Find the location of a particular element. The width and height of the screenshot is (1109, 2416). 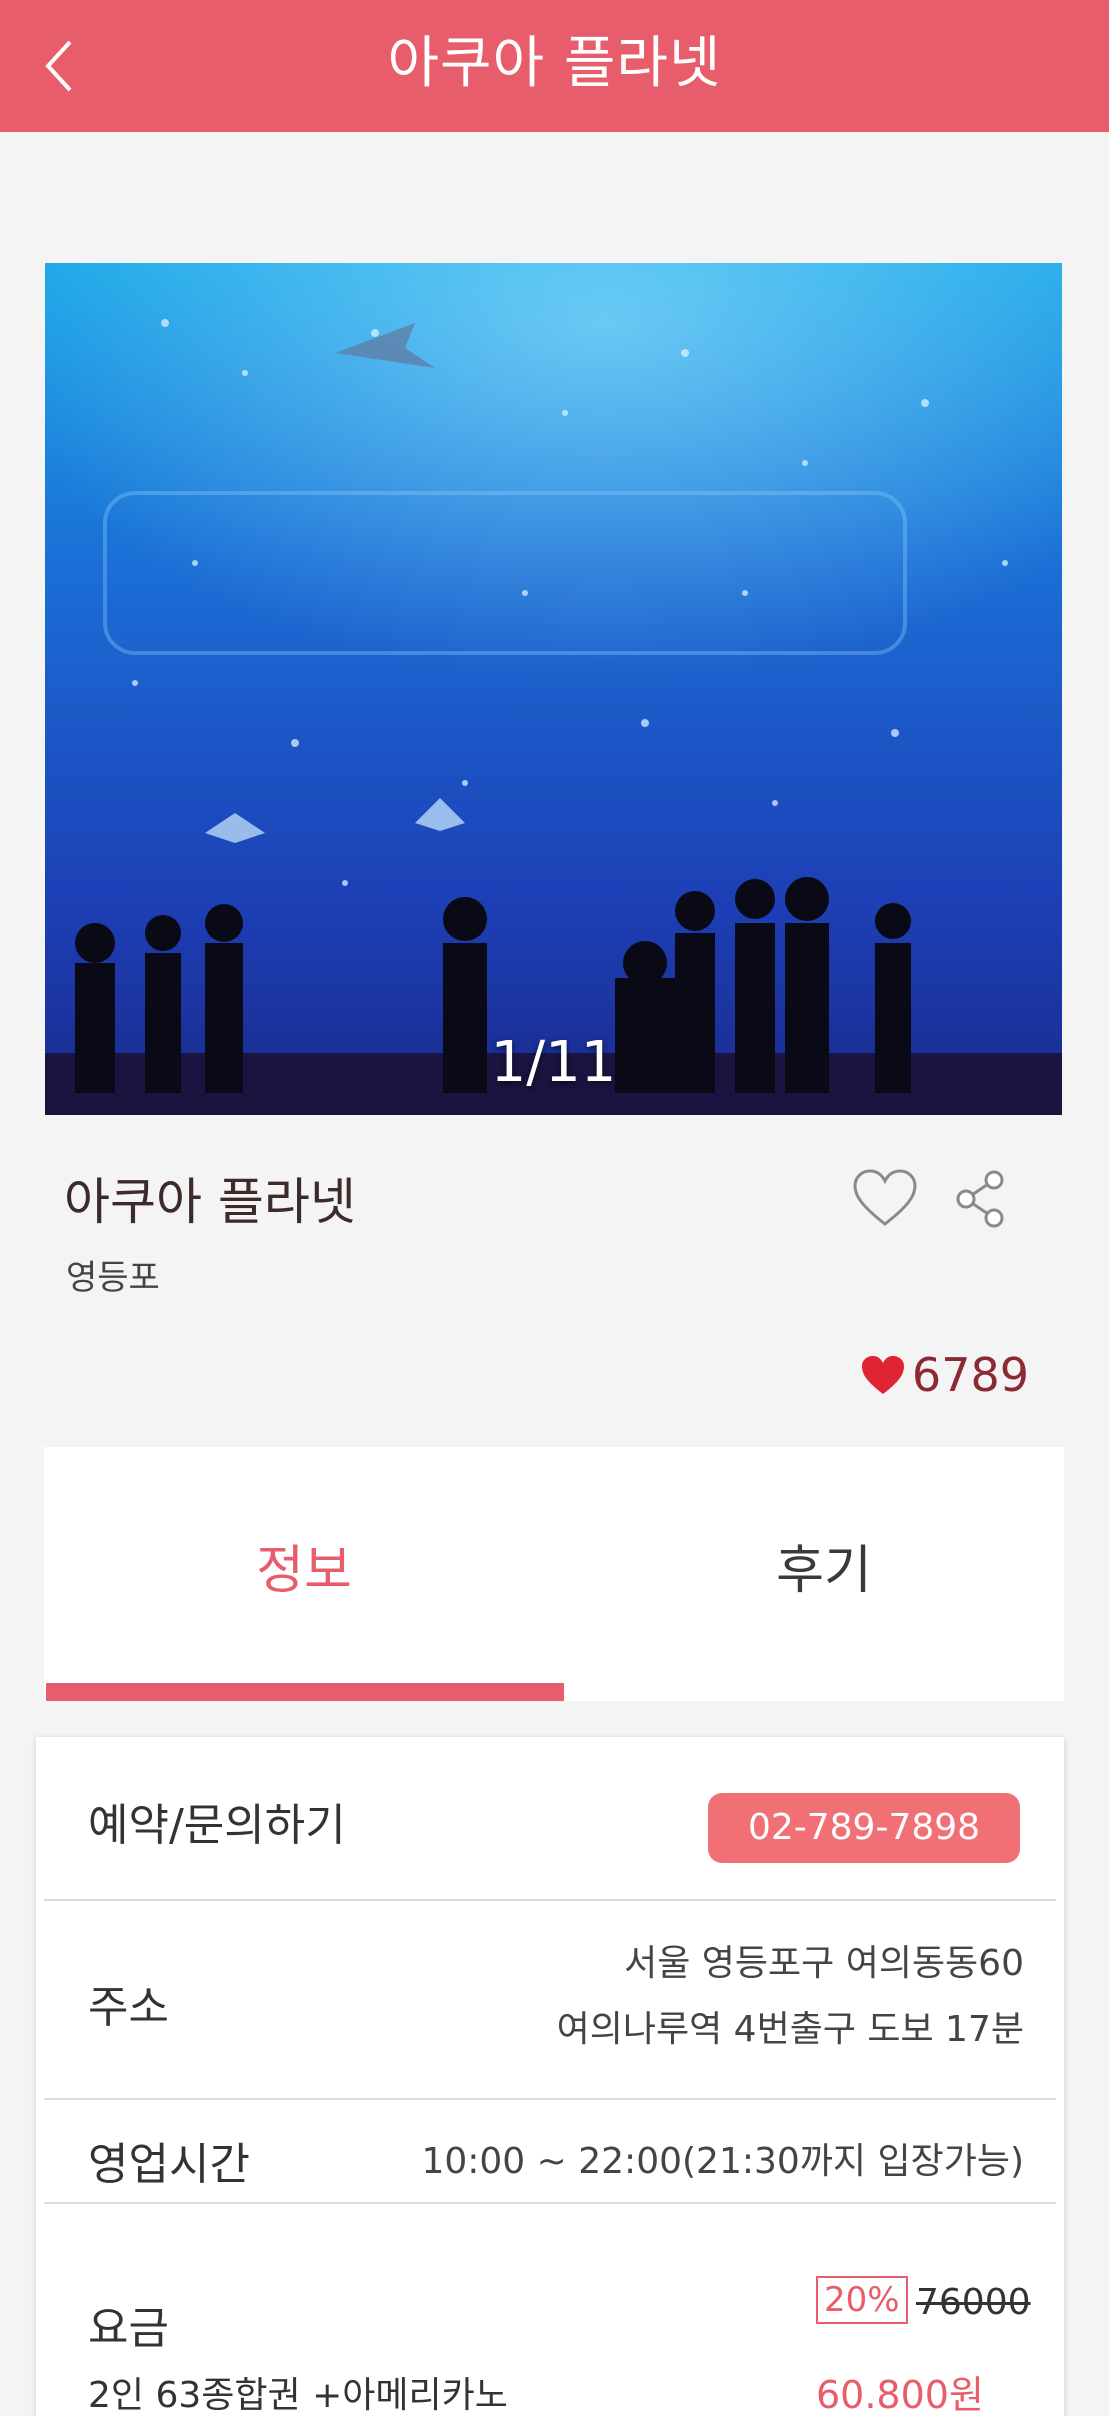

hours-label: 영업시간 is located at coordinates (169, 2164).